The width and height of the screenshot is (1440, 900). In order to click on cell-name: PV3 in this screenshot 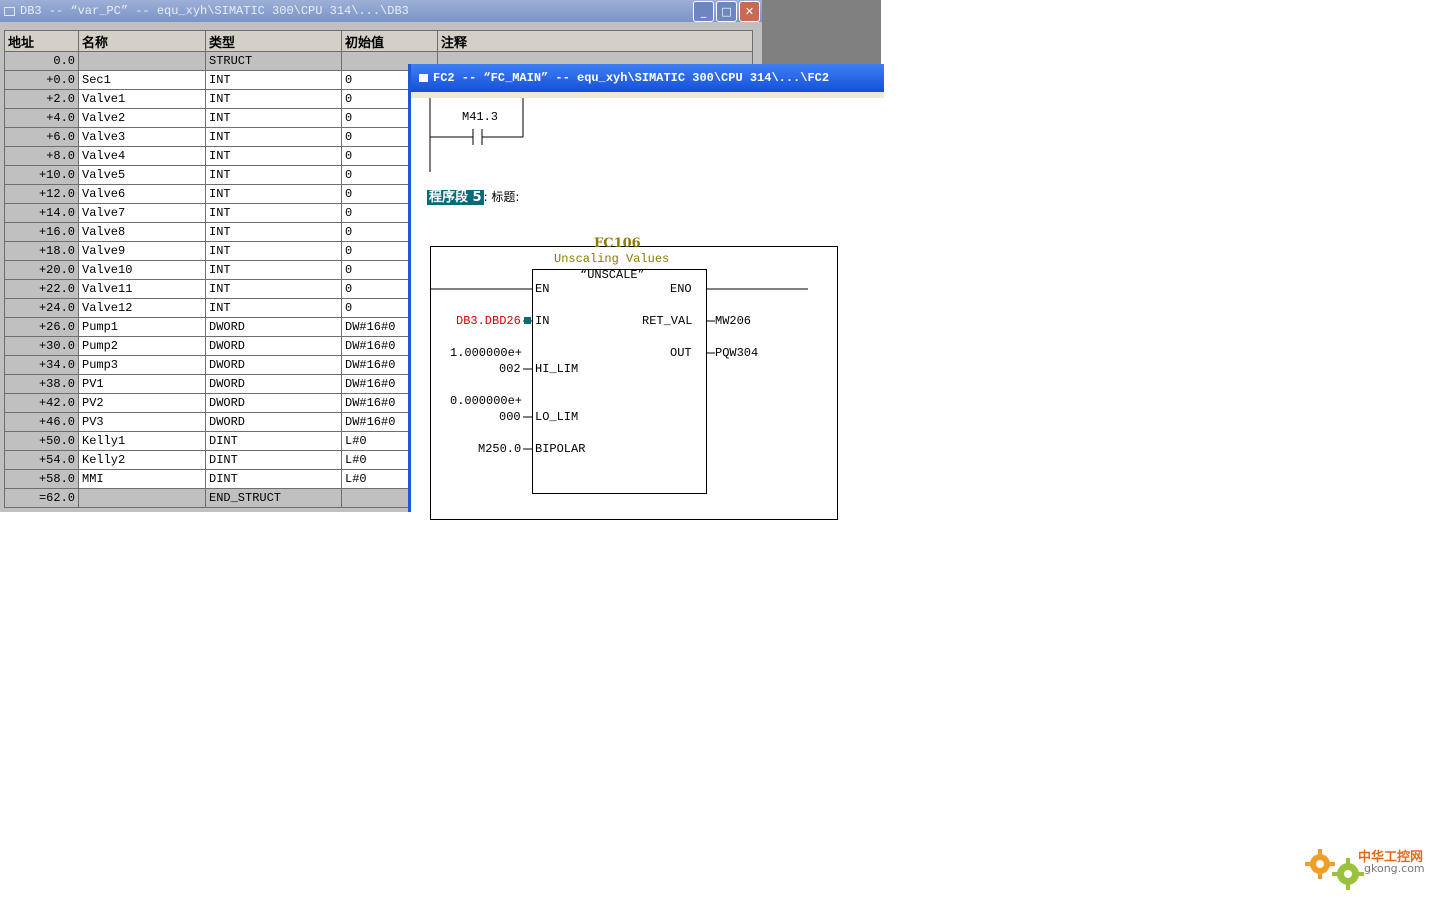, I will do `click(142, 422)`.